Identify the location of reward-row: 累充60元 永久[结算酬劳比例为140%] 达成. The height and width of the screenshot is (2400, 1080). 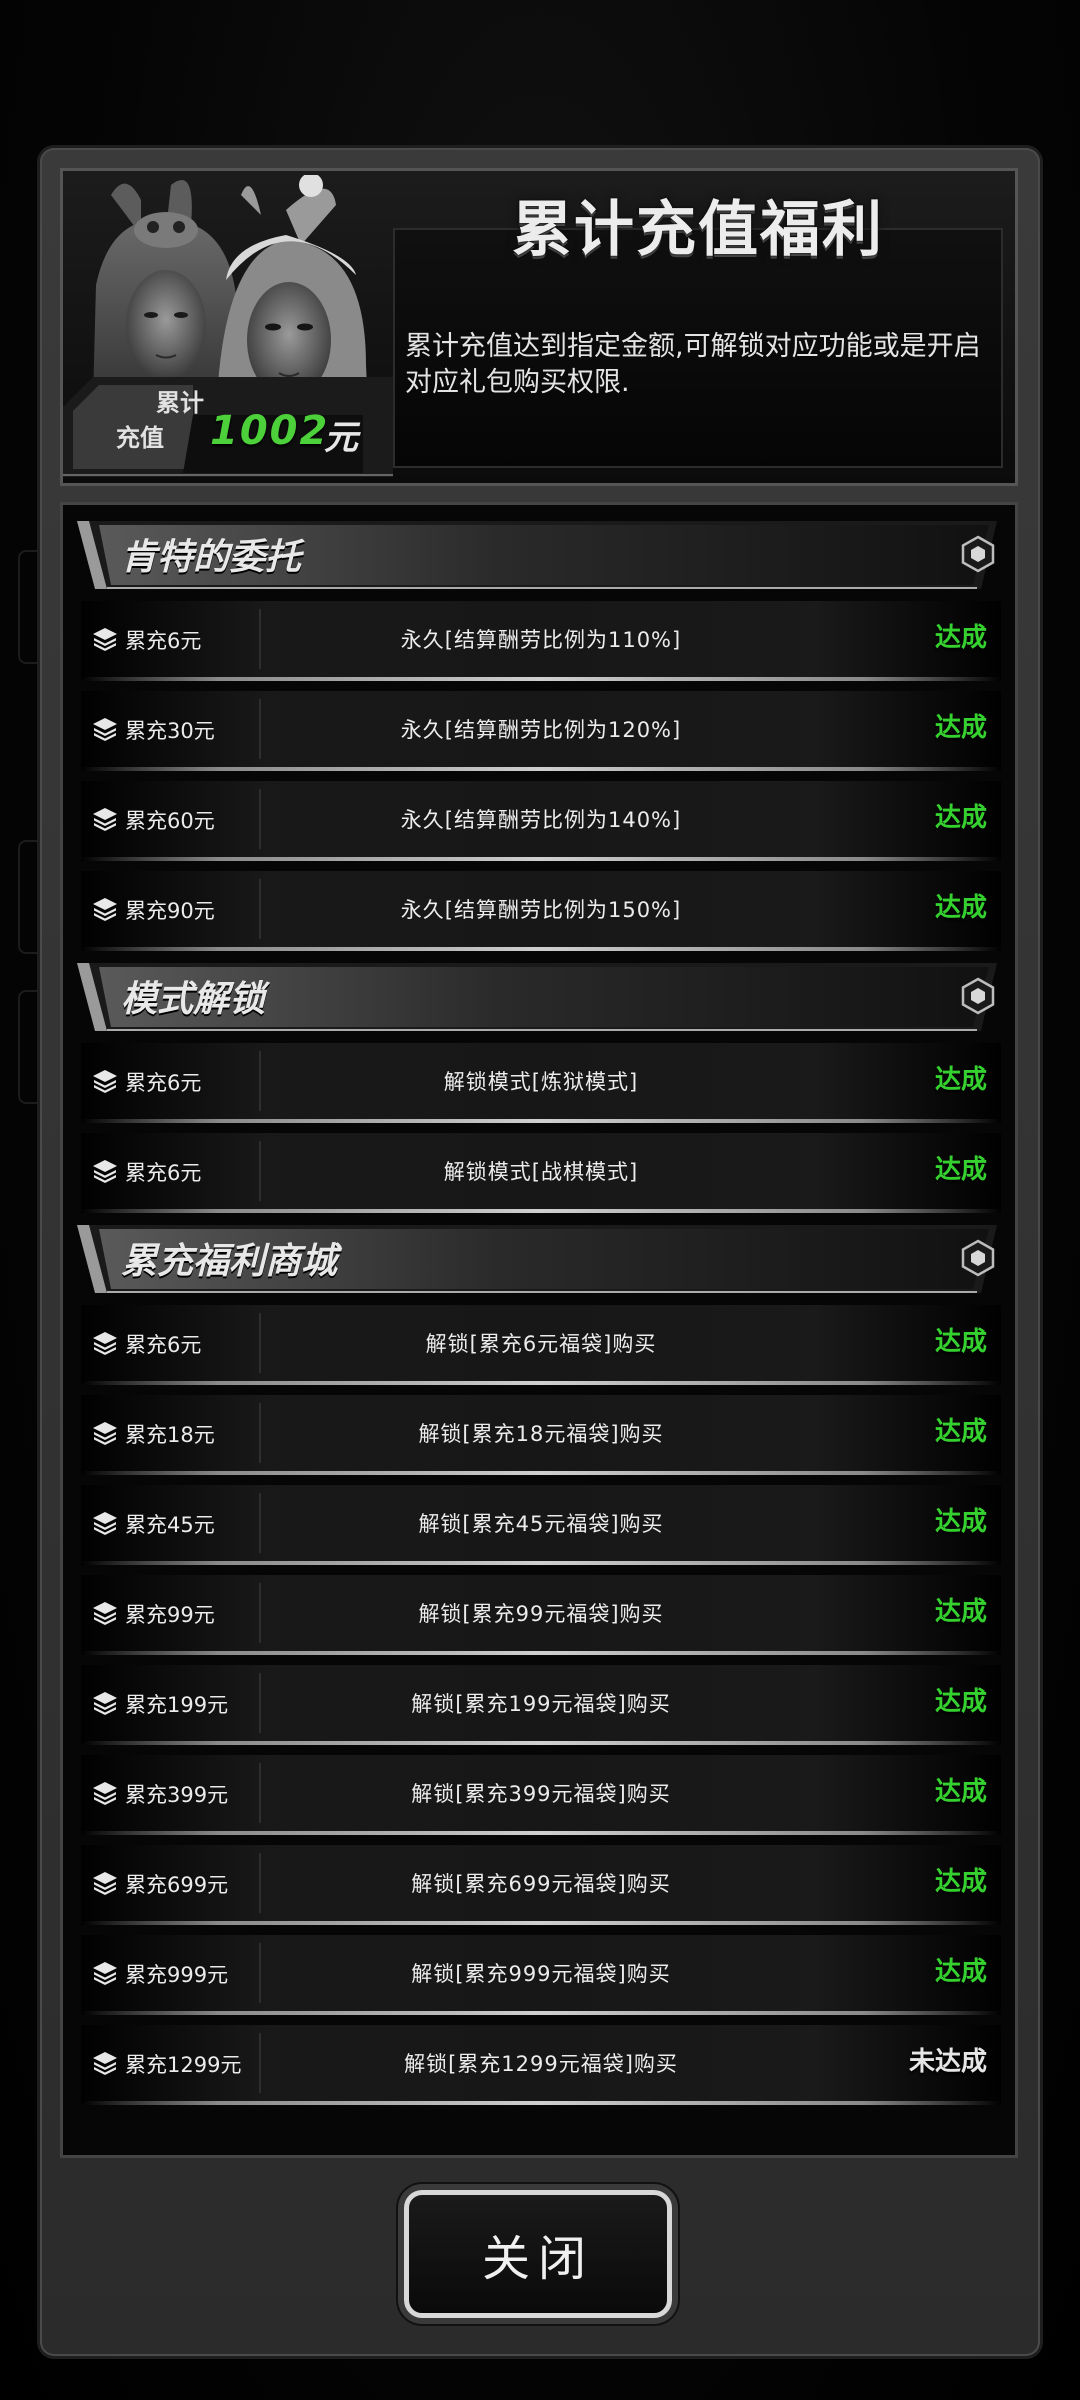
(541, 821).